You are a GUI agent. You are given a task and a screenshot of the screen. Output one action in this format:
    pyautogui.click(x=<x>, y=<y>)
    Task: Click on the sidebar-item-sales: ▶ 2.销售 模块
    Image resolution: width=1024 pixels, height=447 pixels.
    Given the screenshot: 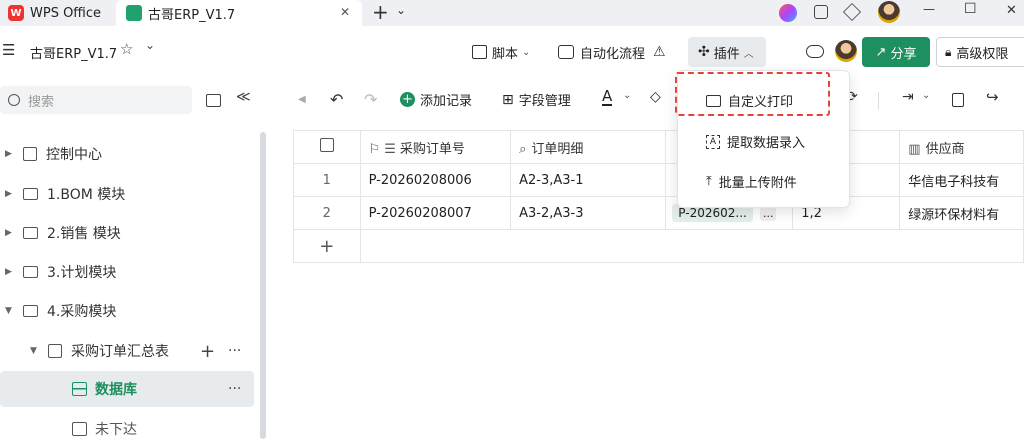 What is the action you would take?
    pyautogui.click(x=130, y=233)
    